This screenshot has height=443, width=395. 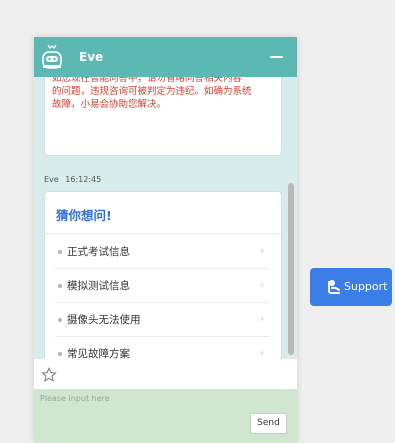 I want to click on faq-item-label: 正式考试信息, so click(x=98, y=252).